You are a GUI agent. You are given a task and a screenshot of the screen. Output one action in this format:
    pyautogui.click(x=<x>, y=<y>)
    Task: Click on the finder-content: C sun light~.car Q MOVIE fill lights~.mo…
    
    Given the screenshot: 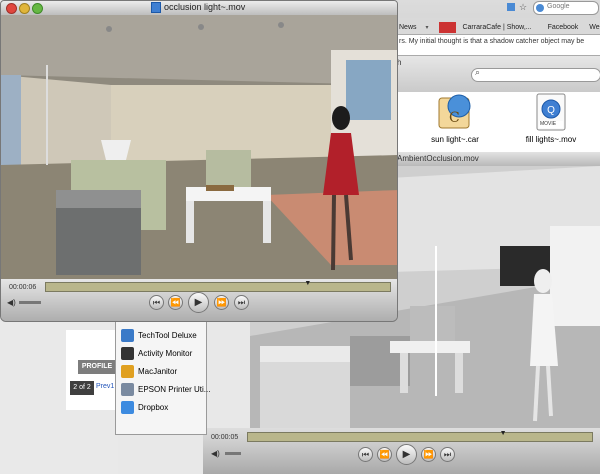 What is the action you would take?
    pyautogui.click(x=497, y=122)
    